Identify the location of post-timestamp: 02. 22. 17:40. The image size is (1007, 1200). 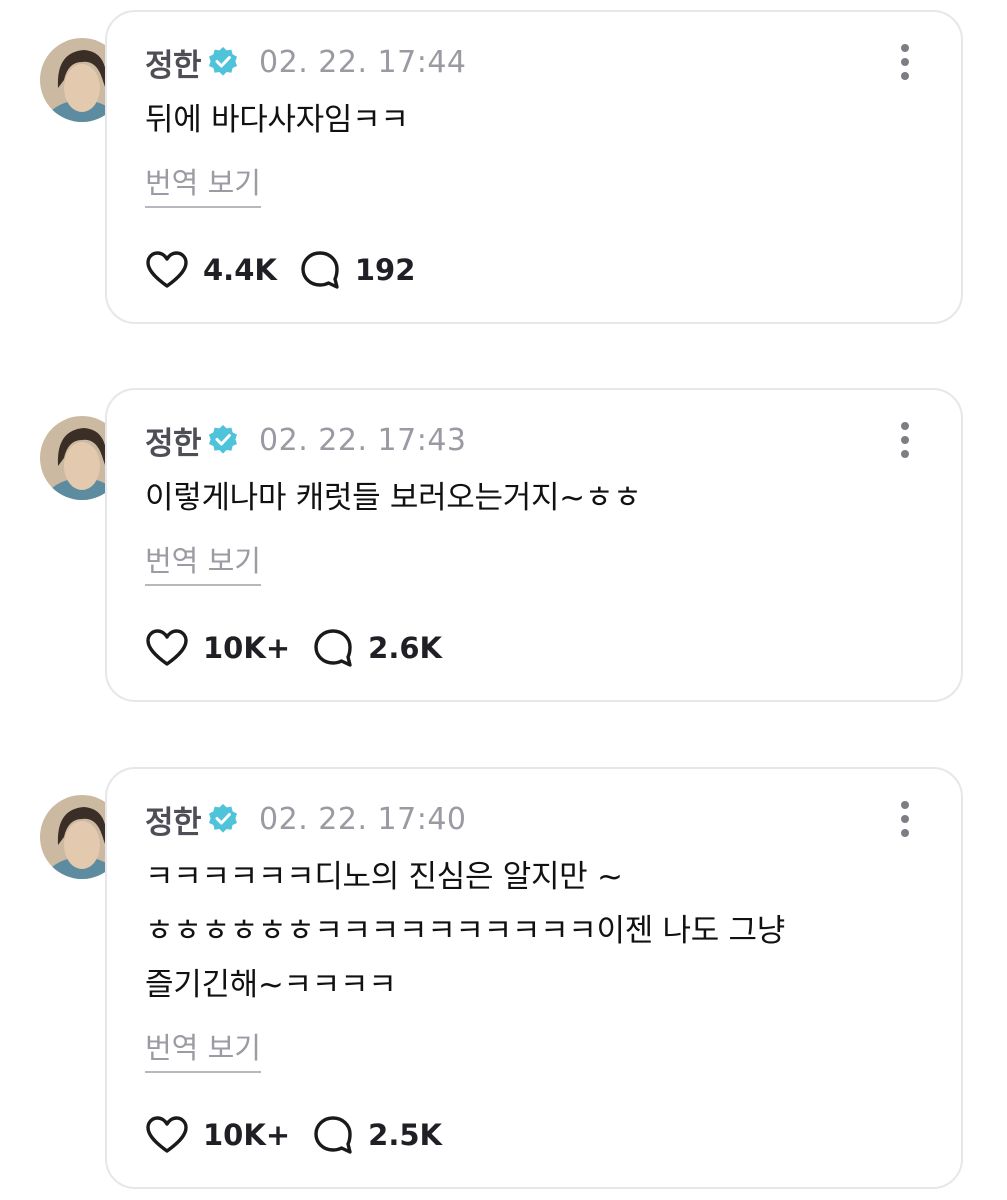
(363, 819).